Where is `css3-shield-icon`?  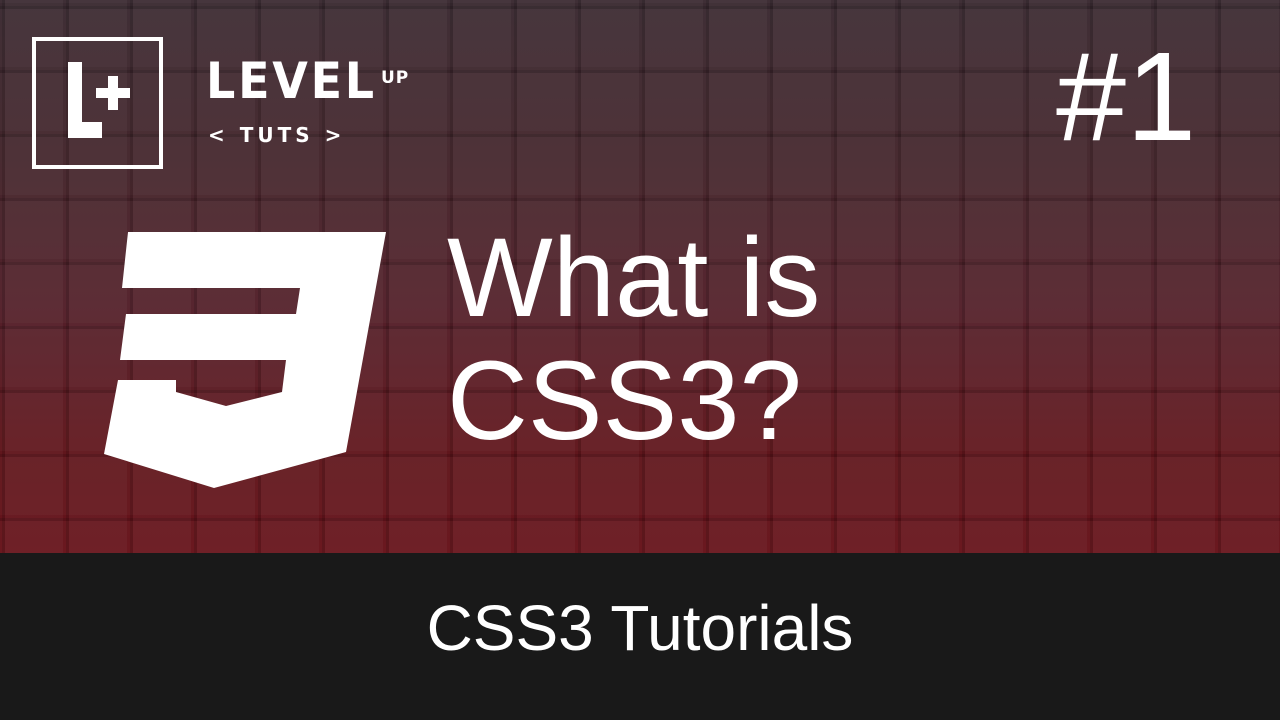 css3-shield-icon is located at coordinates (245, 360).